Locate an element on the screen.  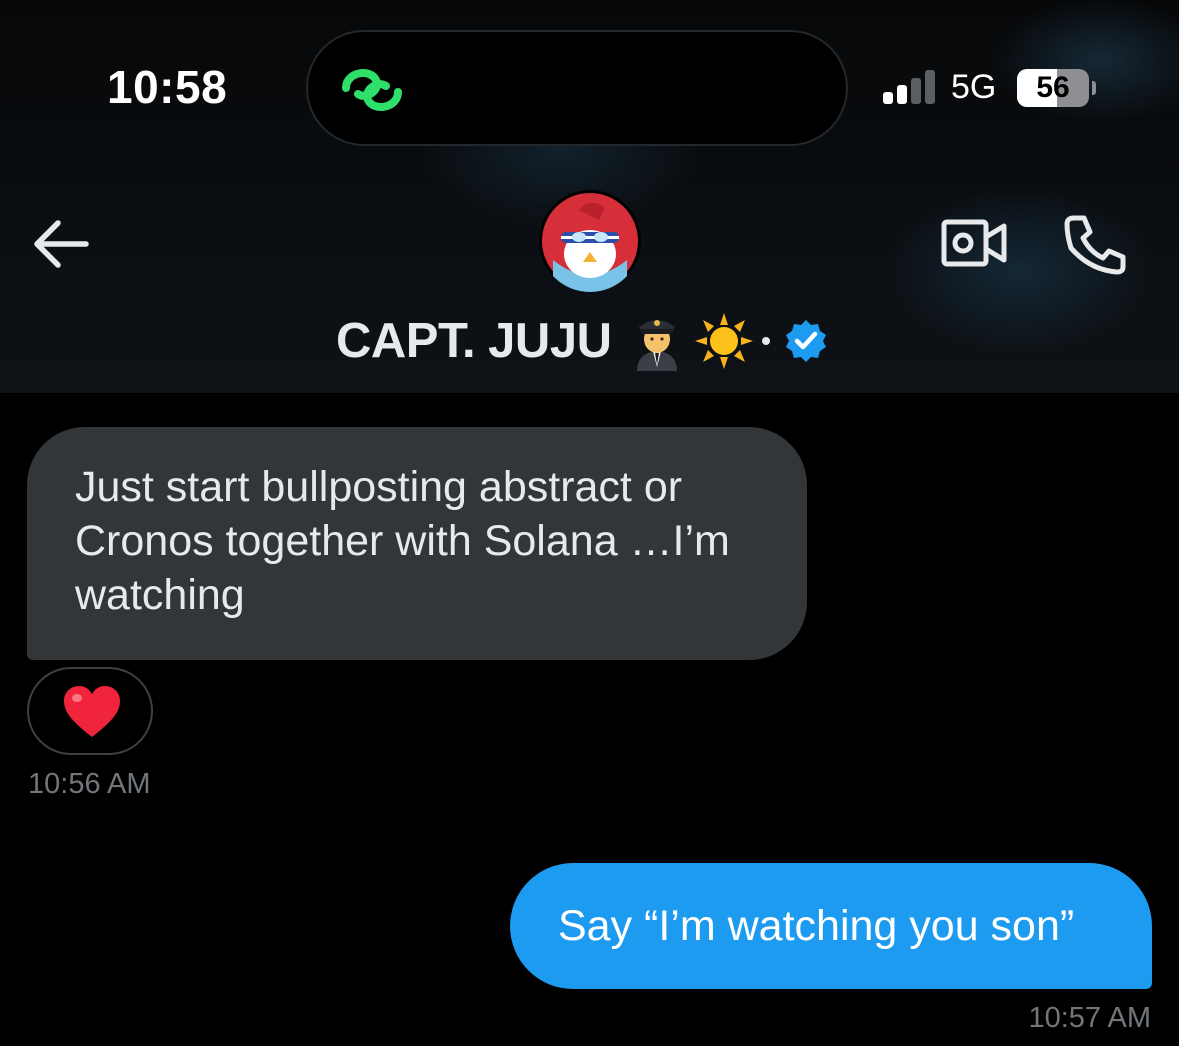
outgoing-timestamp: 10:57 AM is located at coordinates (1089, 1018).